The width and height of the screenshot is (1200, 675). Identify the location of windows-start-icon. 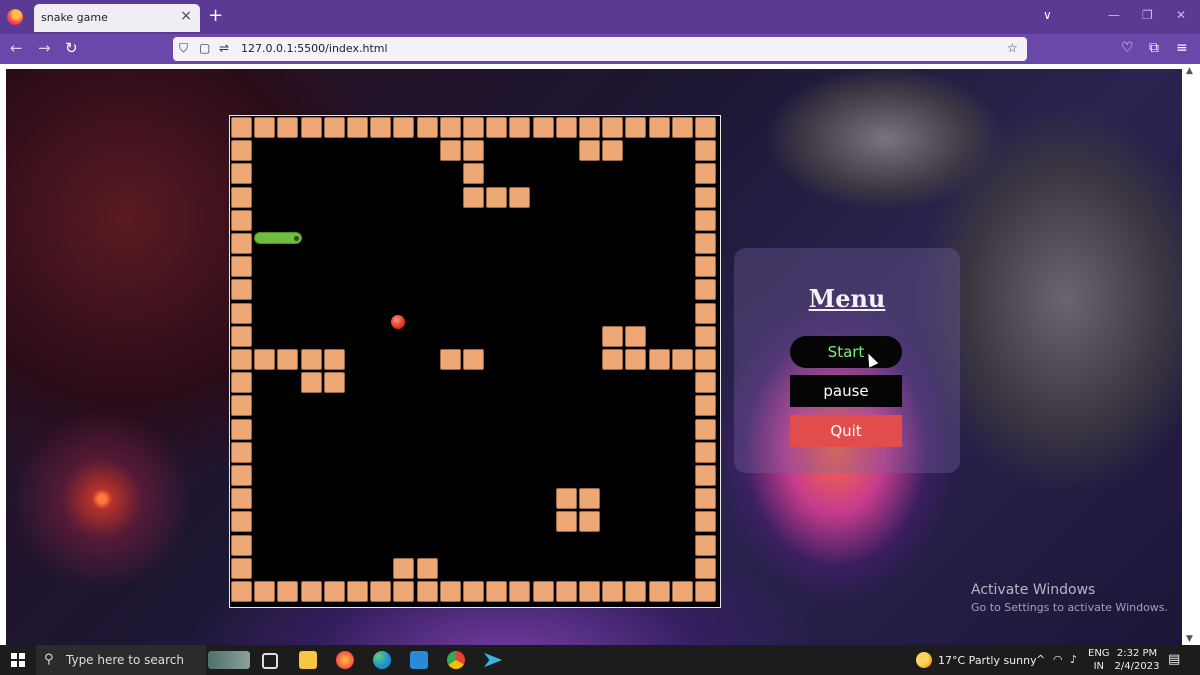
(18, 660).